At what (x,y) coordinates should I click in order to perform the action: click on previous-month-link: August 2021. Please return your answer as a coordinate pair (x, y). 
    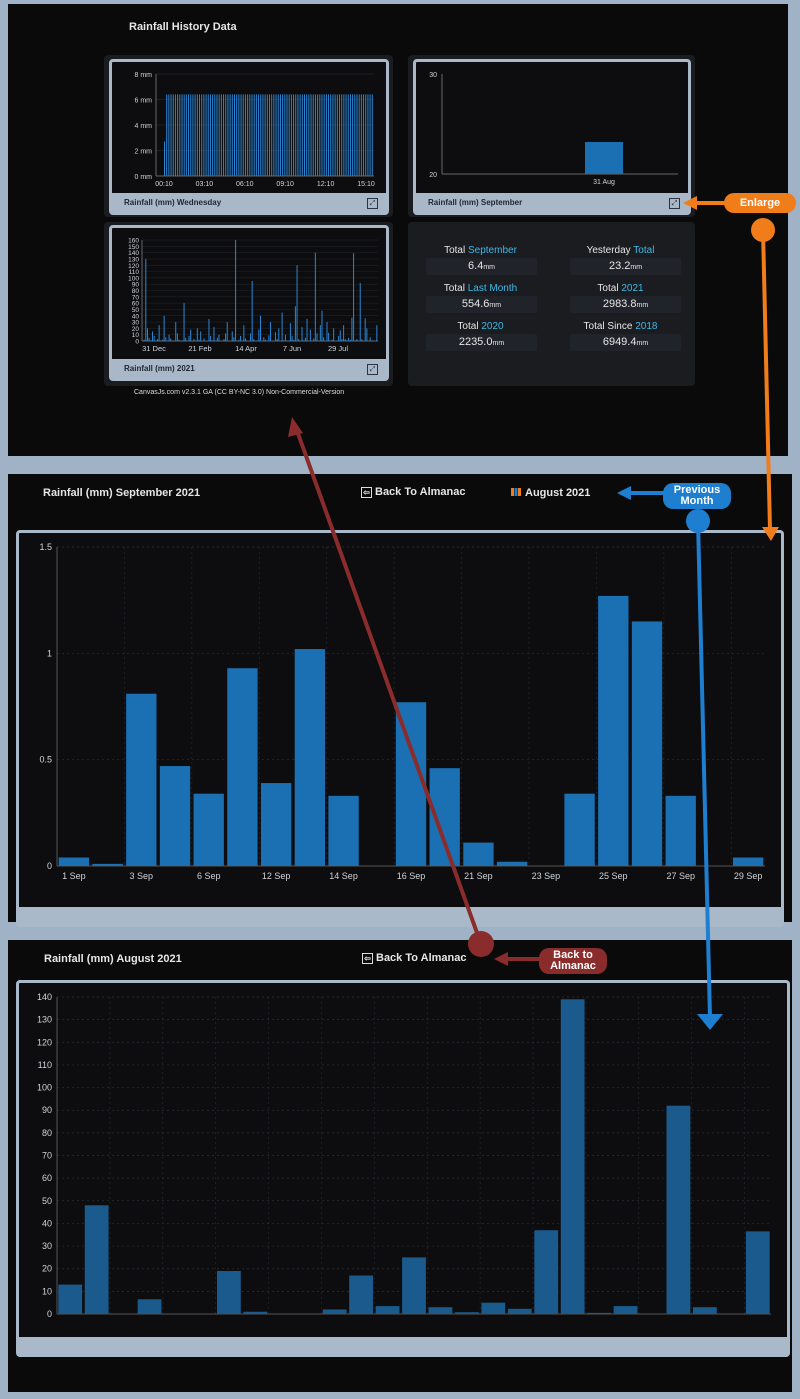
    Looking at the image, I should click on (550, 493).